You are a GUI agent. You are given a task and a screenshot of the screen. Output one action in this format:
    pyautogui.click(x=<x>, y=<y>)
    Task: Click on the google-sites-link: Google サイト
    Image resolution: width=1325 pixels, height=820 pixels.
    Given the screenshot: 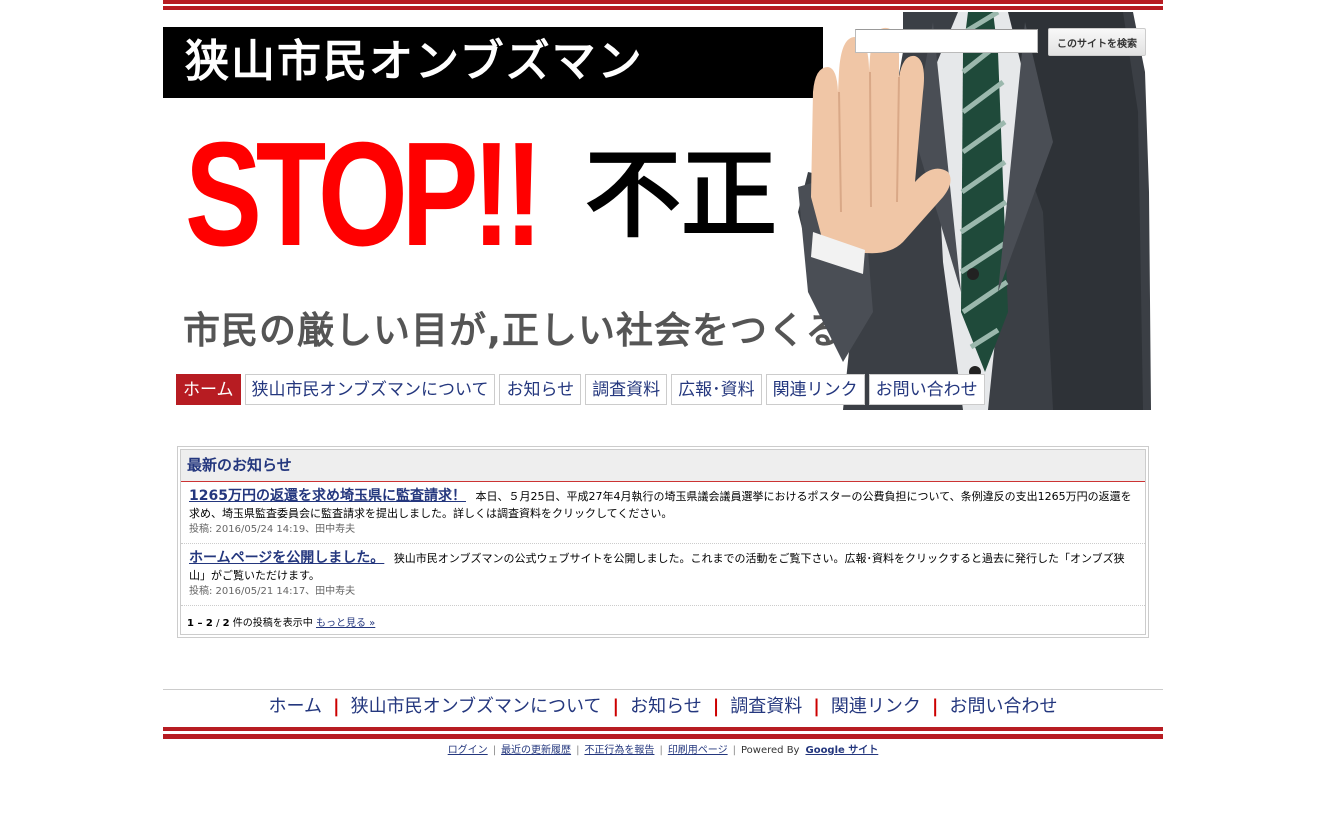 What is the action you would take?
    pyautogui.click(x=841, y=750)
    